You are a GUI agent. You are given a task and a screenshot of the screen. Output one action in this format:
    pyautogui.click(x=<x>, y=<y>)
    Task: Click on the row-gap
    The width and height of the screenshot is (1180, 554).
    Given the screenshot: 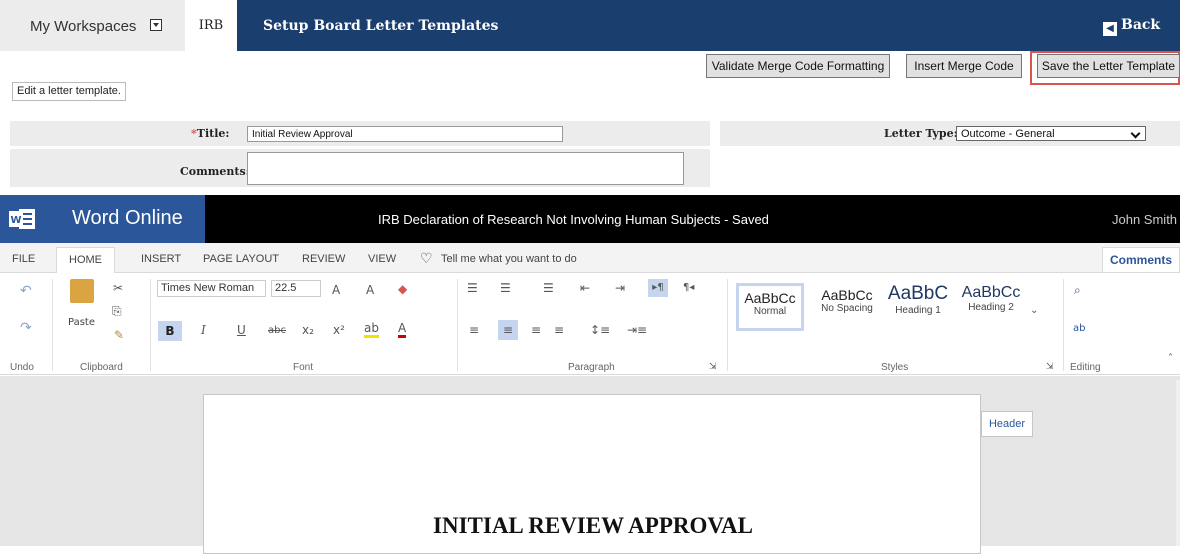 What is the action you would take?
    pyautogui.click(x=715, y=133)
    